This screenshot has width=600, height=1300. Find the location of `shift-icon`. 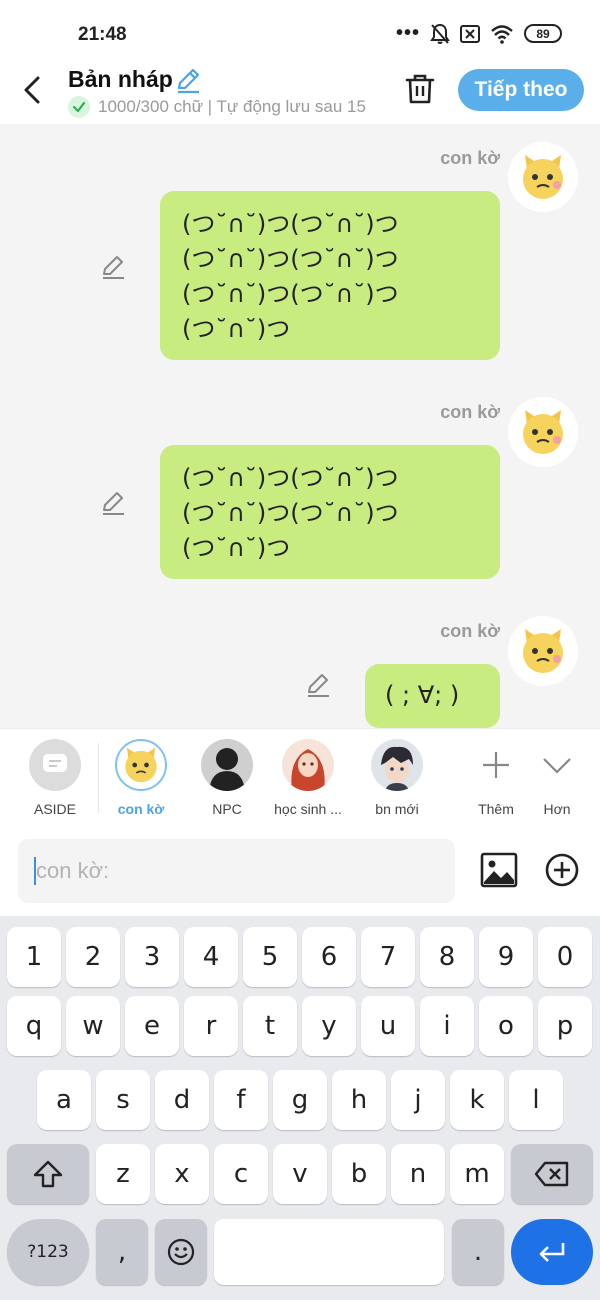

shift-icon is located at coordinates (48, 1174).